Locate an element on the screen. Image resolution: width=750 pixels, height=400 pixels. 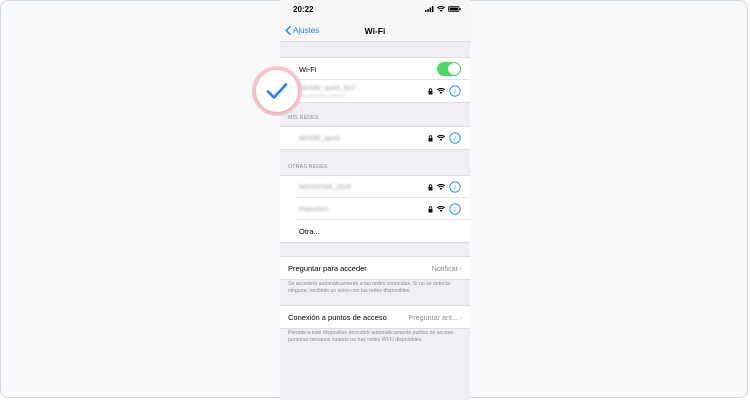
ask-join-value: Notificar is located at coordinates (444, 268).